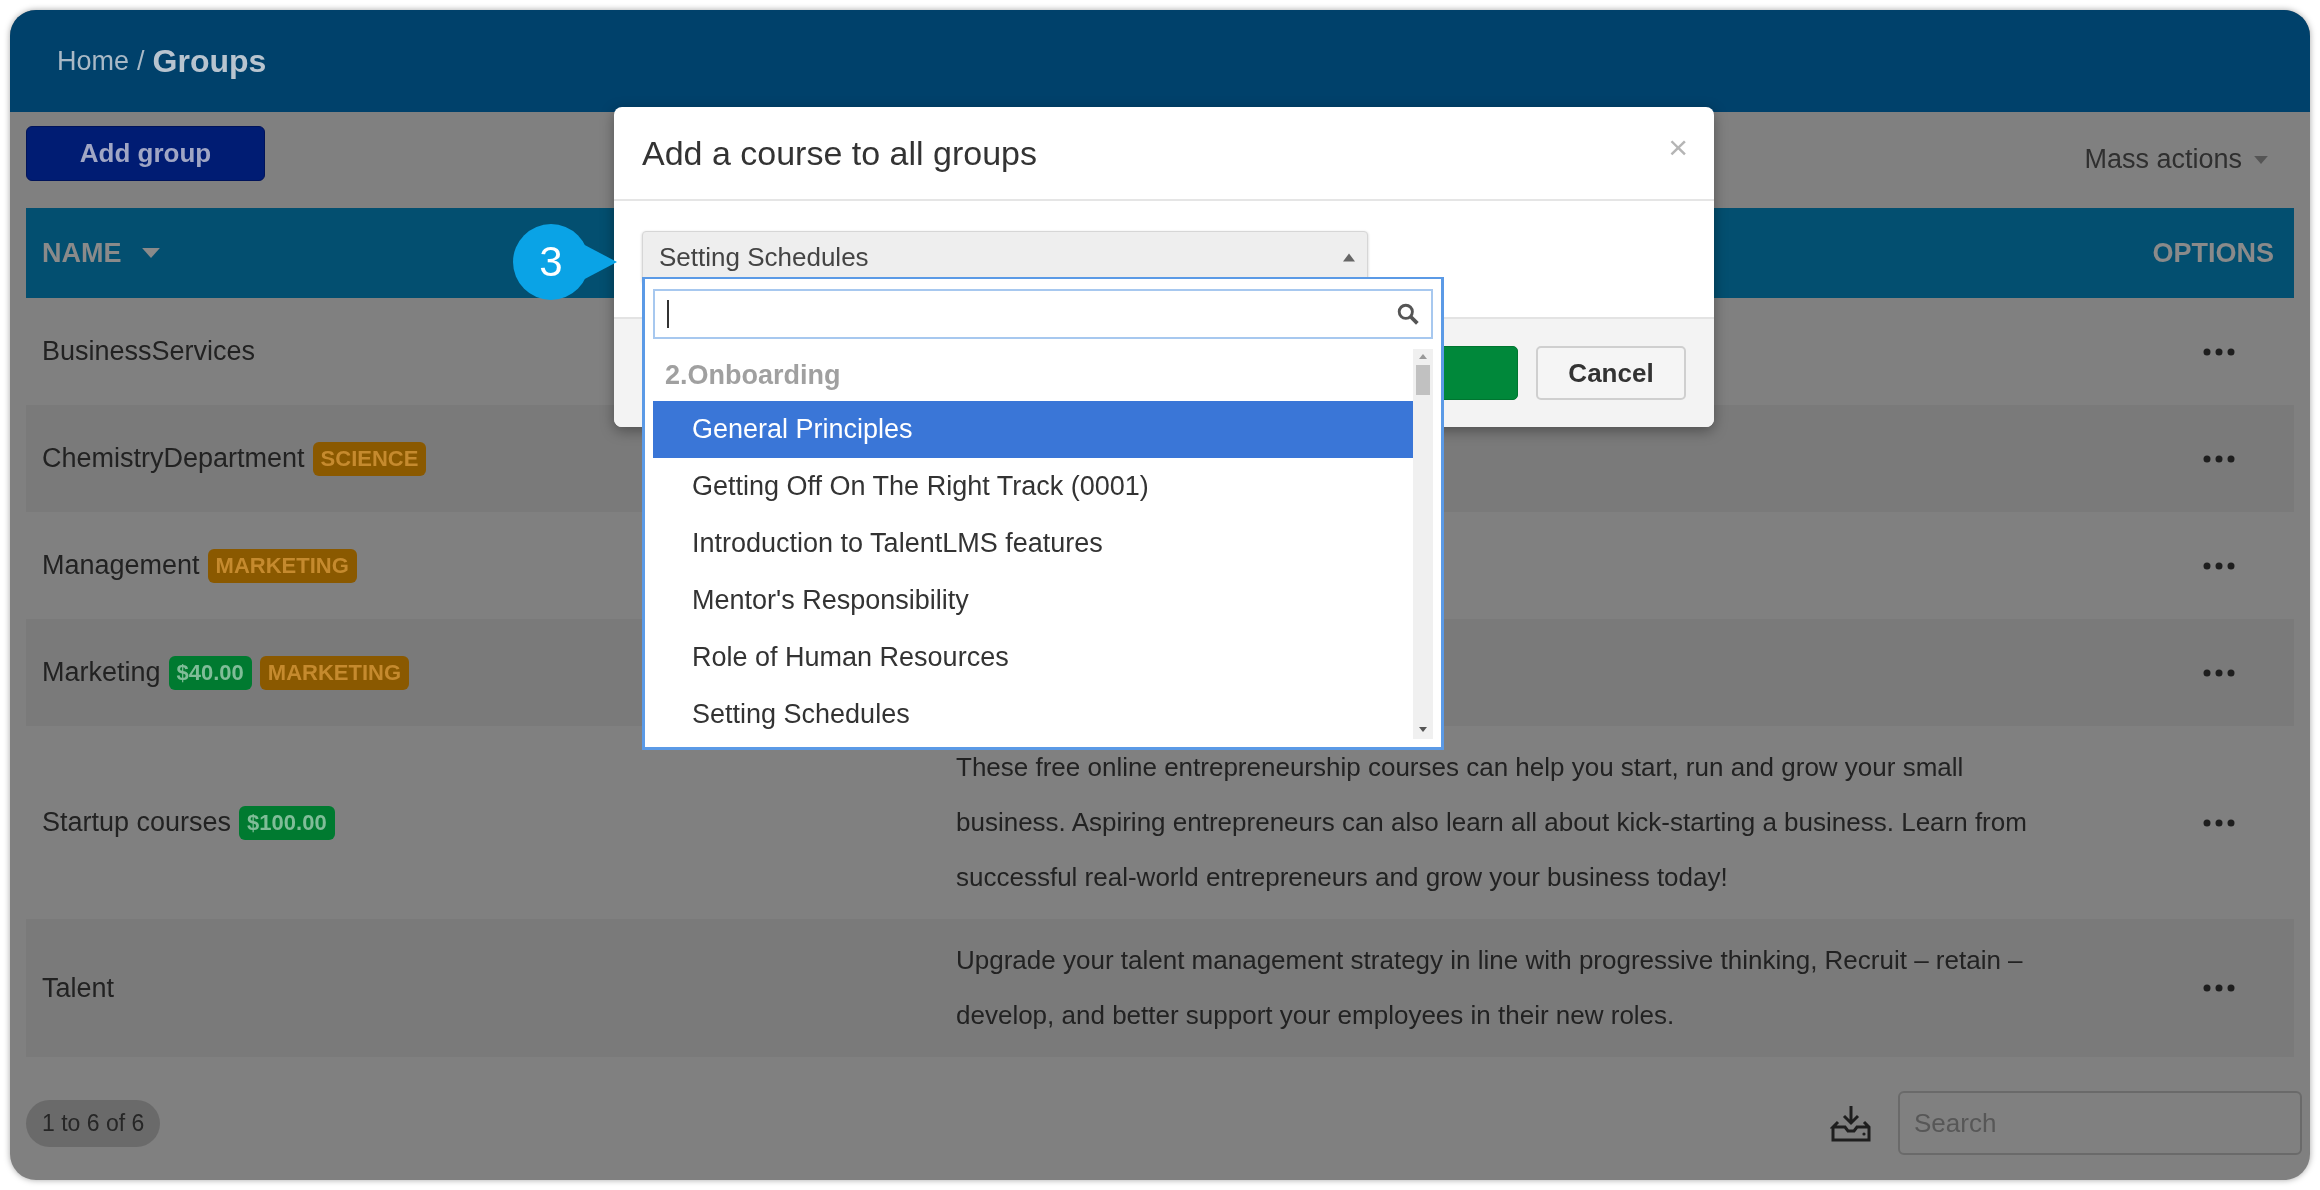  Describe the element at coordinates (1033, 600) in the screenshot. I see `dropdown-option: Mentor's Responsibility` at that location.